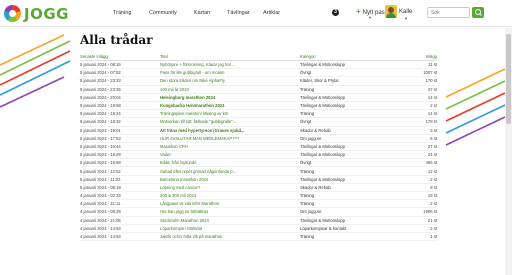 The width and height of the screenshot is (512, 275). I want to click on row-count: 1906 st, so click(430, 212).